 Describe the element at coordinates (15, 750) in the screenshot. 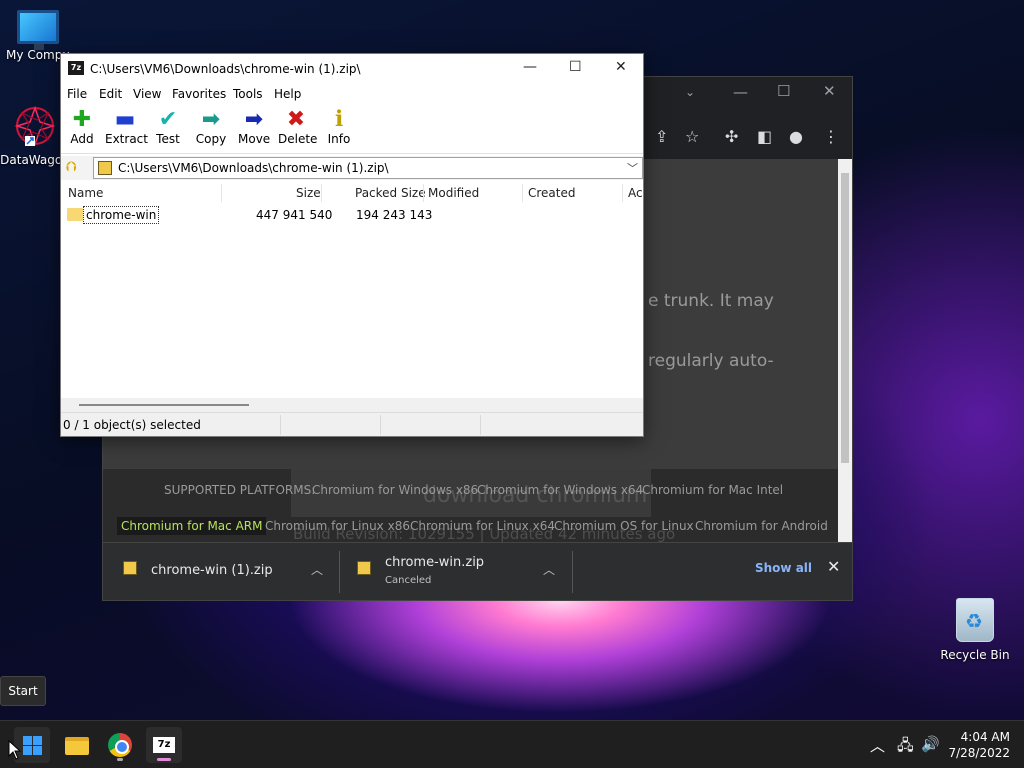

I see `mouse-cursor-icon` at that location.